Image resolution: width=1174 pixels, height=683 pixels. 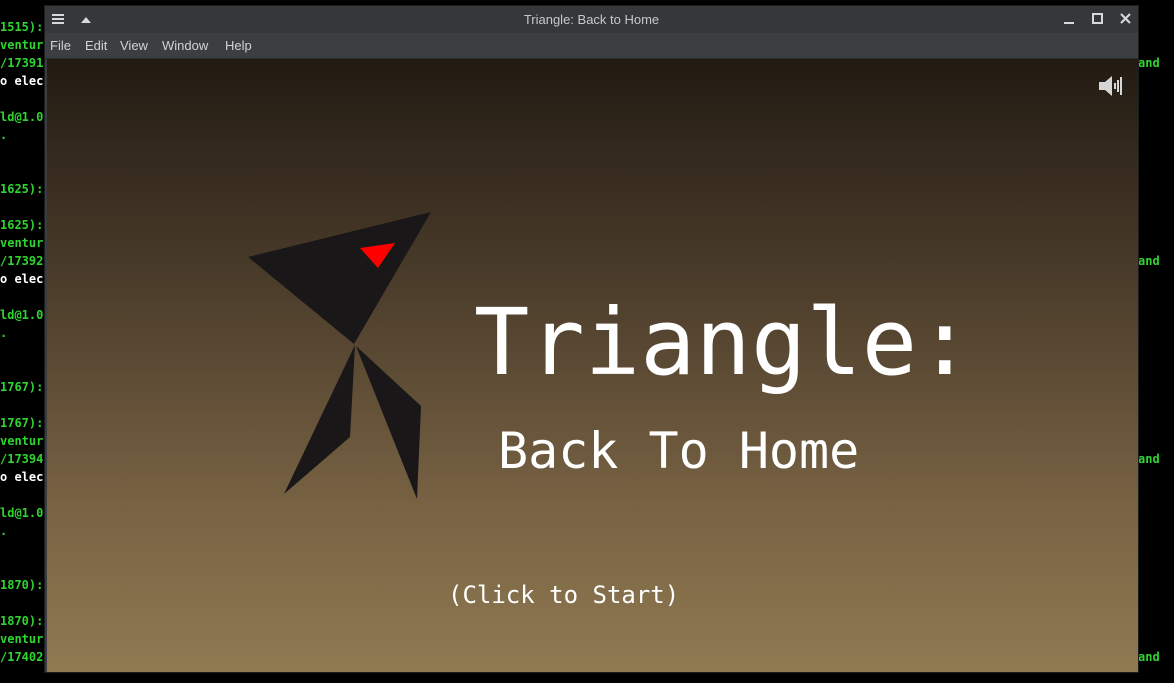 I want to click on terminal-line: /17394, so click(x=22, y=459).